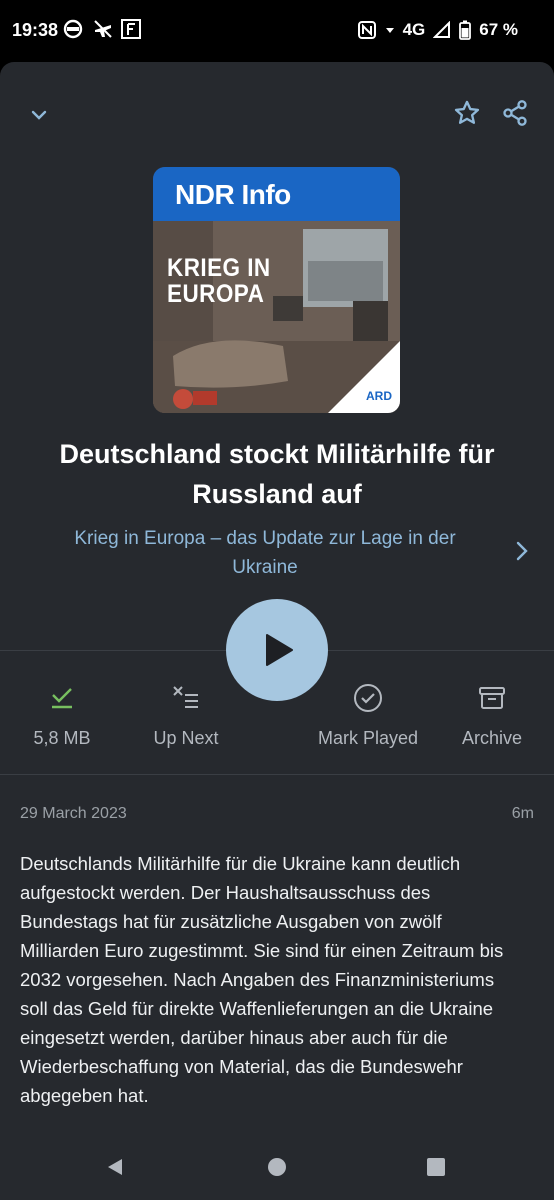 The width and height of the screenshot is (554, 1200). I want to click on podcast-link-chevron, so click(522, 553).